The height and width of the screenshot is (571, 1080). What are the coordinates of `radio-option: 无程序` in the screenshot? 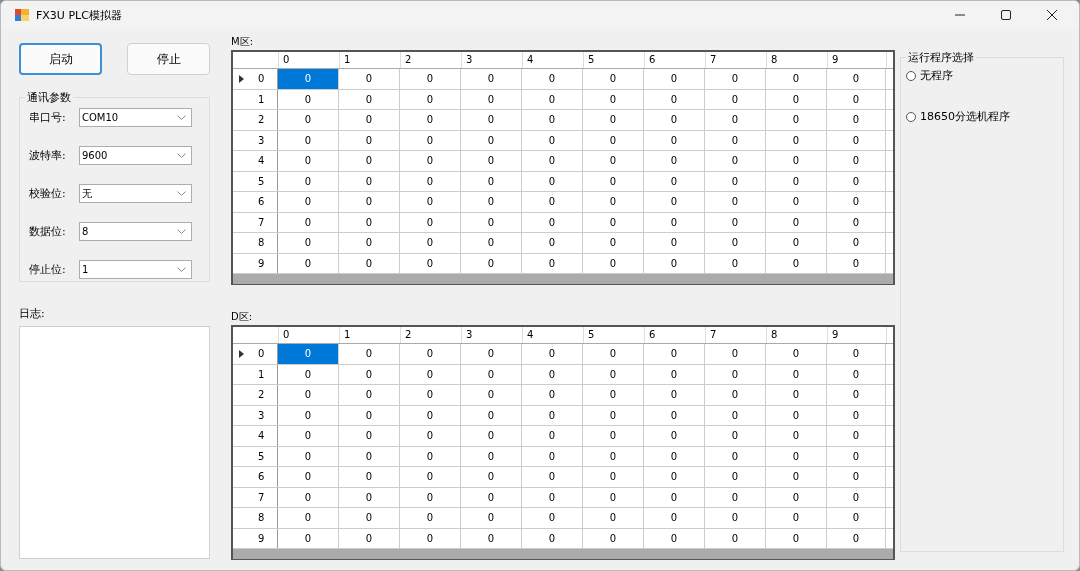 It's located at (929, 75).